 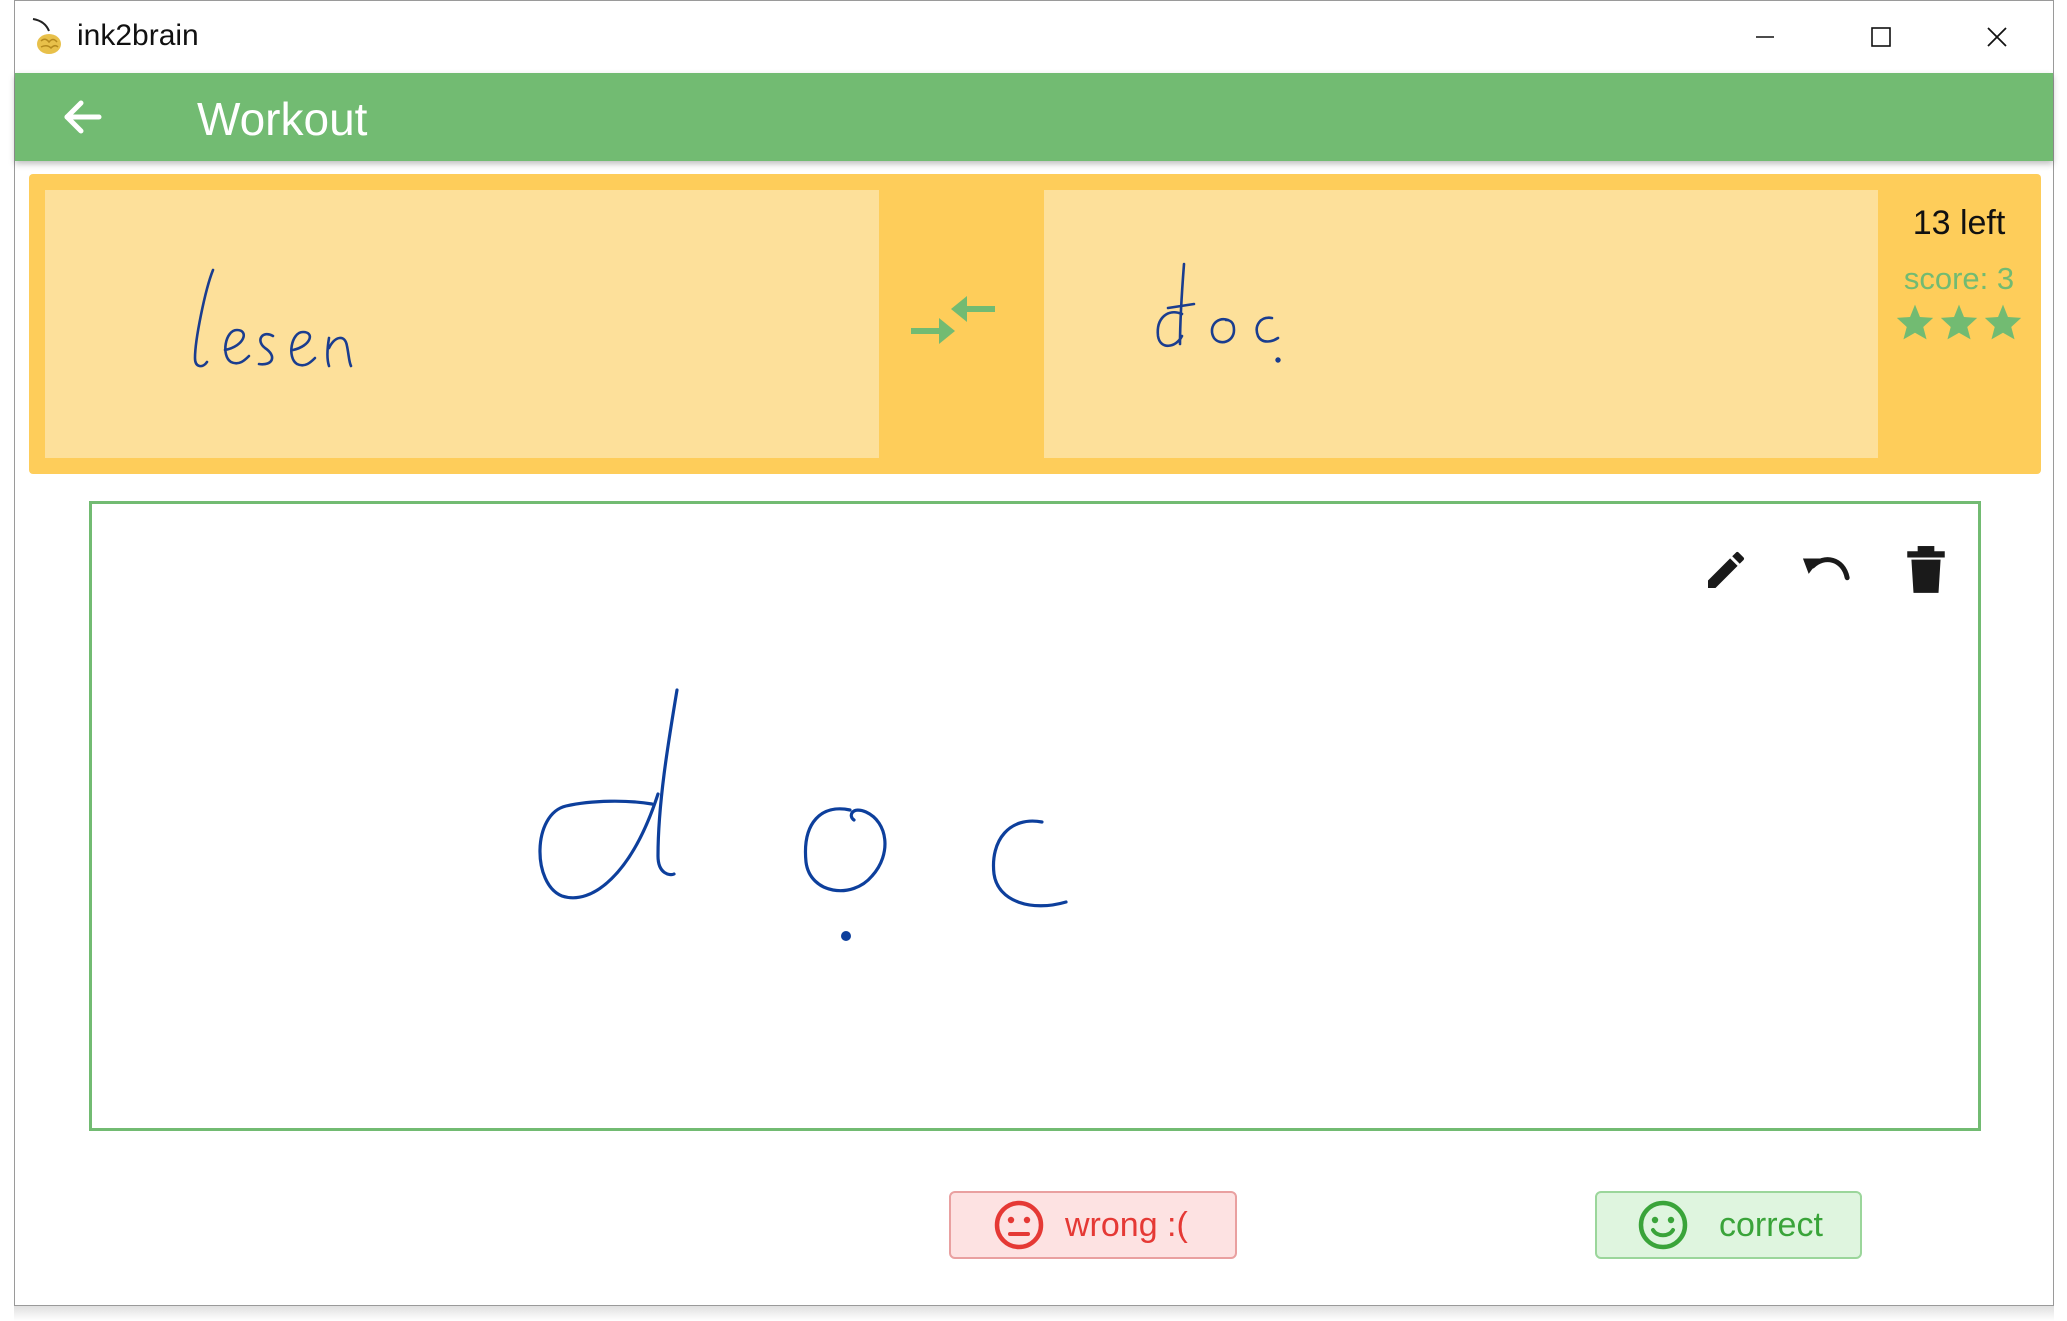 What do you see at coordinates (462, 324) in the screenshot?
I see `card-front` at bounding box center [462, 324].